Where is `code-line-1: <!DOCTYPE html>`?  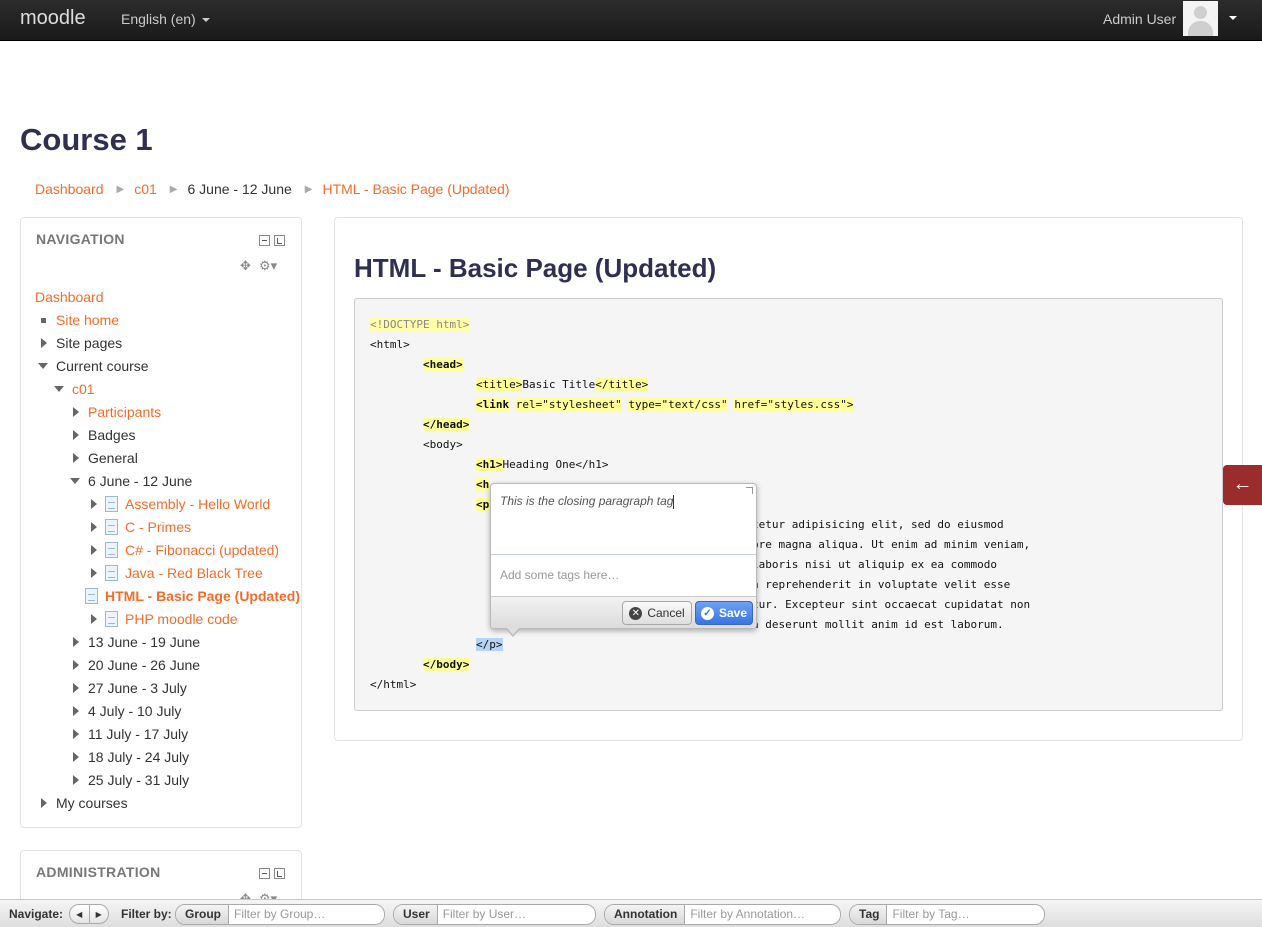
code-line-1: <!DOCTYPE html> is located at coordinates (420, 324).